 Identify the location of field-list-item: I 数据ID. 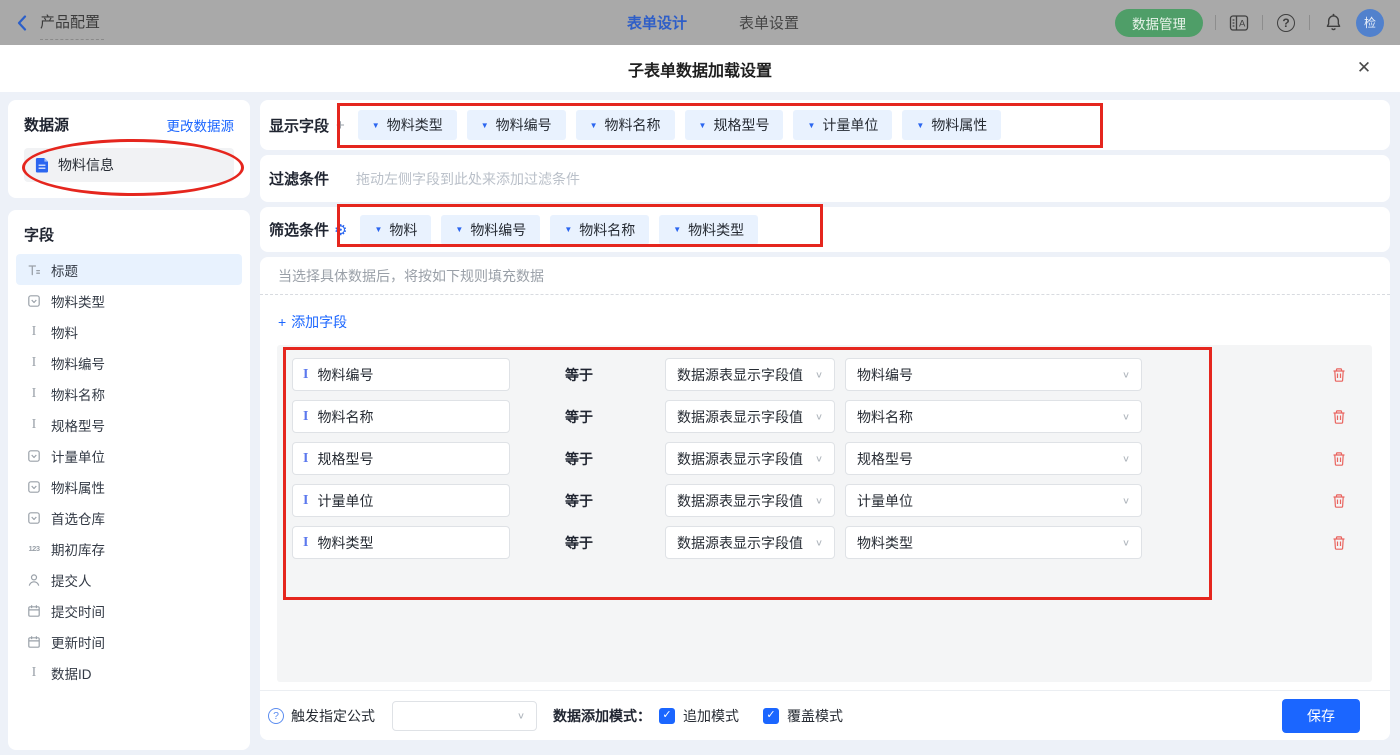
(129, 672).